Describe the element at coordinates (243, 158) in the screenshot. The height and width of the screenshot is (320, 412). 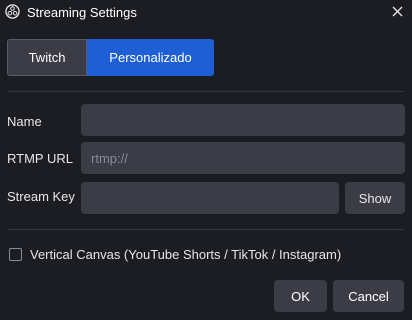
I see `rtmp-url-input` at that location.